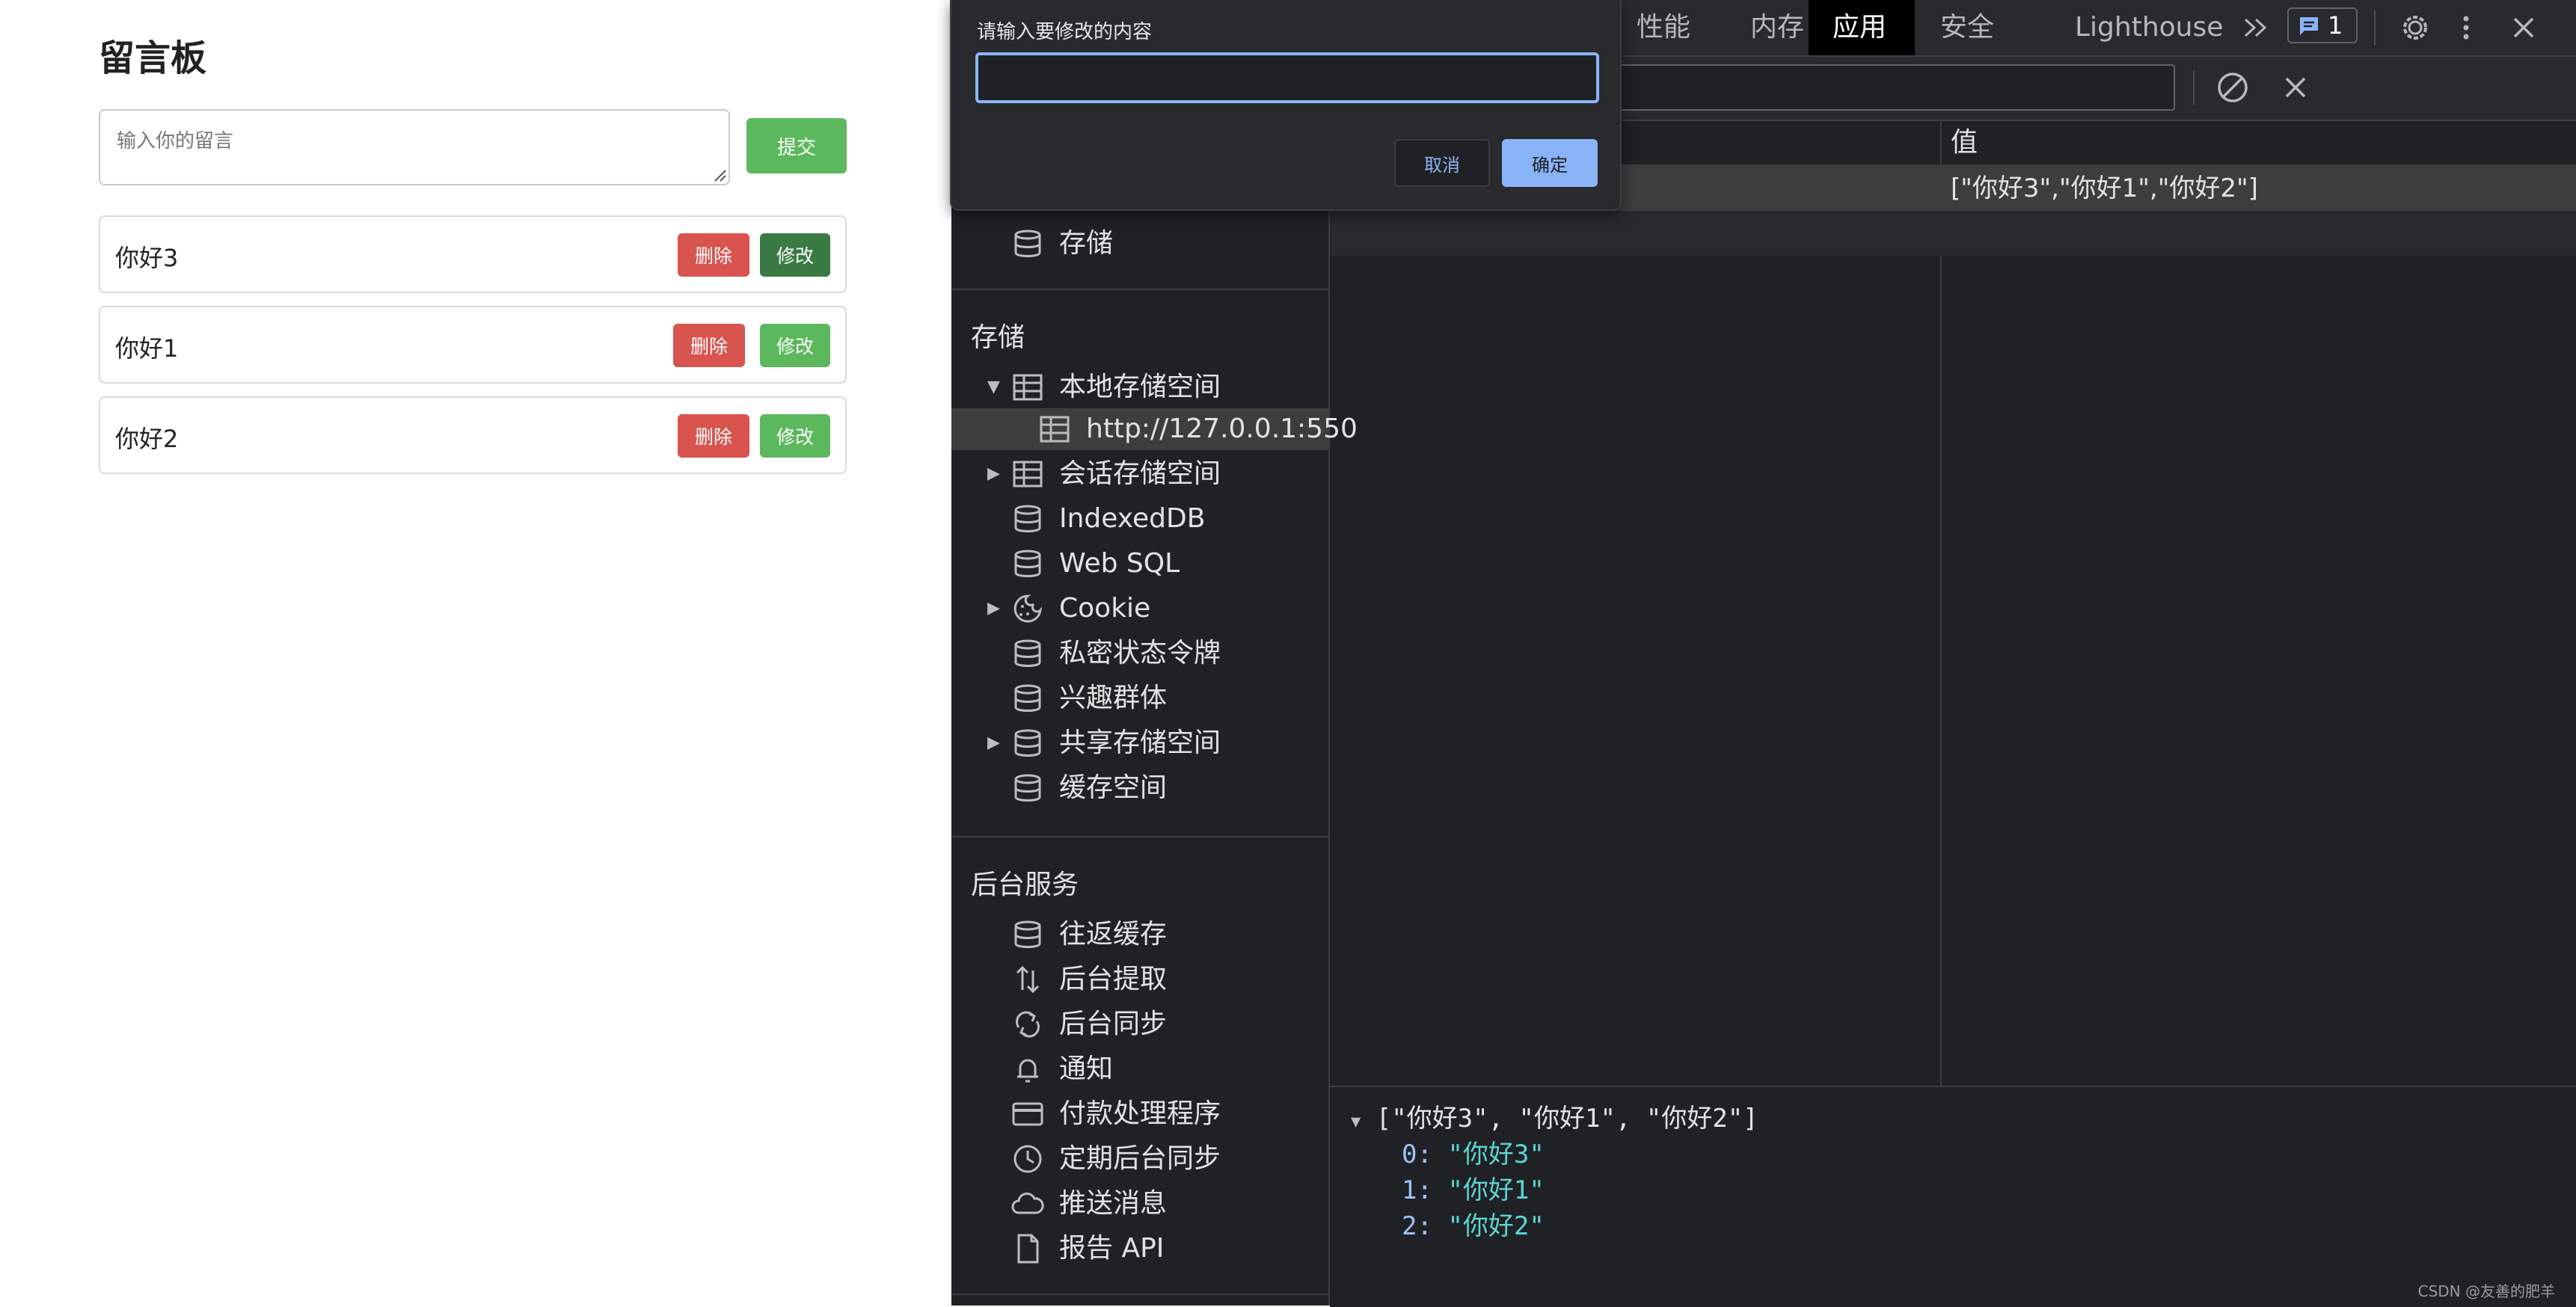 The image size is (2576, 1307). What do you see at coordinates (2466, 27) in the screenshot?
I see `more-options-icon` at bounding box center [2466, 27].